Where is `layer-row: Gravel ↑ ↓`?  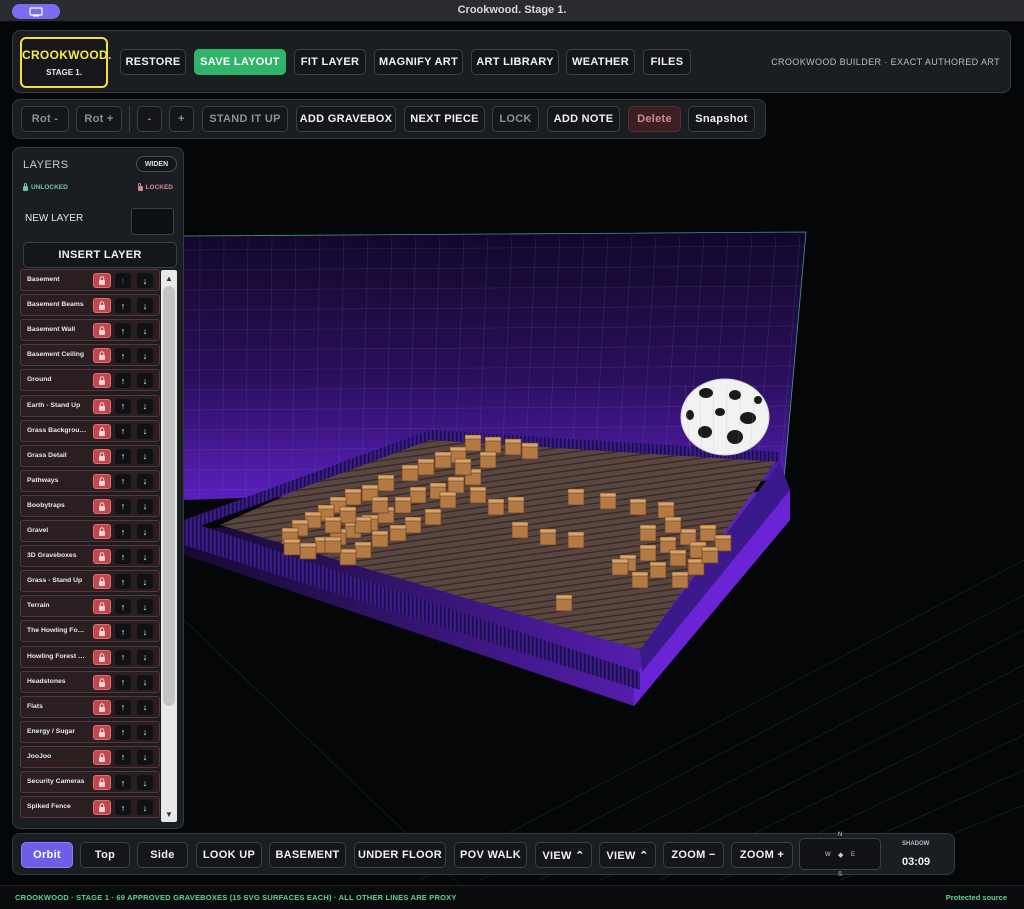 layer-row: Gravel ↑ ↓ is located at coordinates (90, 531).